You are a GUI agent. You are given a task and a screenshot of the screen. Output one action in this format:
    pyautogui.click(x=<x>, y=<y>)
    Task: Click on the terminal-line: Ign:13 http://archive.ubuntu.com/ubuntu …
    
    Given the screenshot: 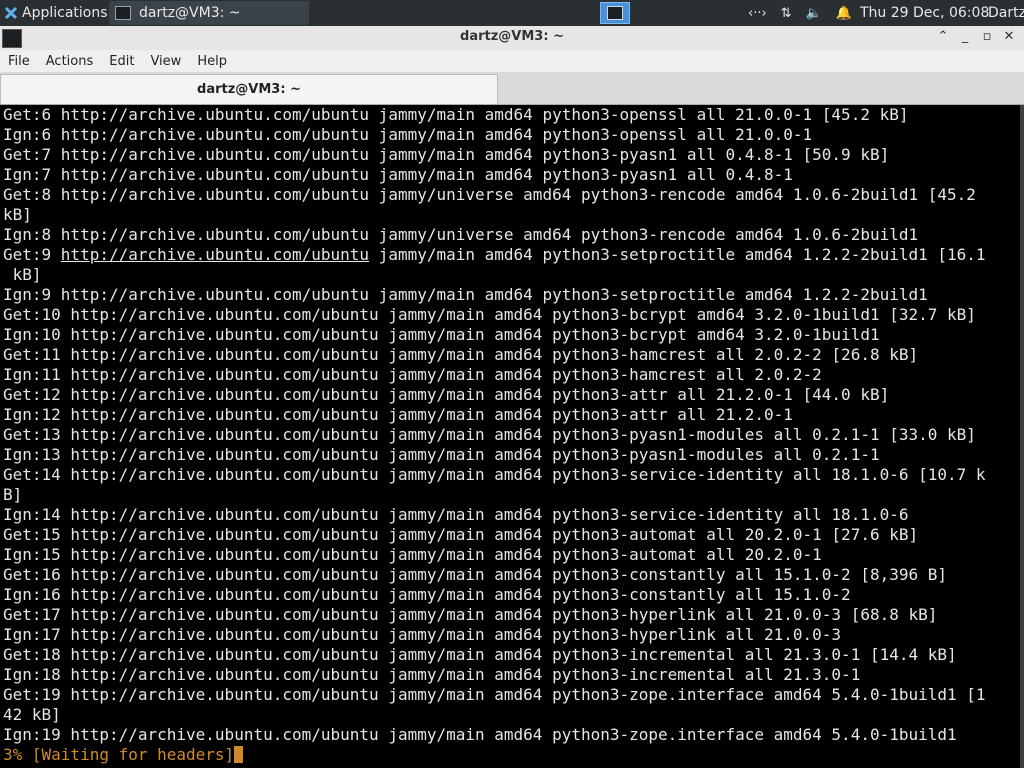 What is the action you would take?
    pyautogui.click(x=441, y=454)
    